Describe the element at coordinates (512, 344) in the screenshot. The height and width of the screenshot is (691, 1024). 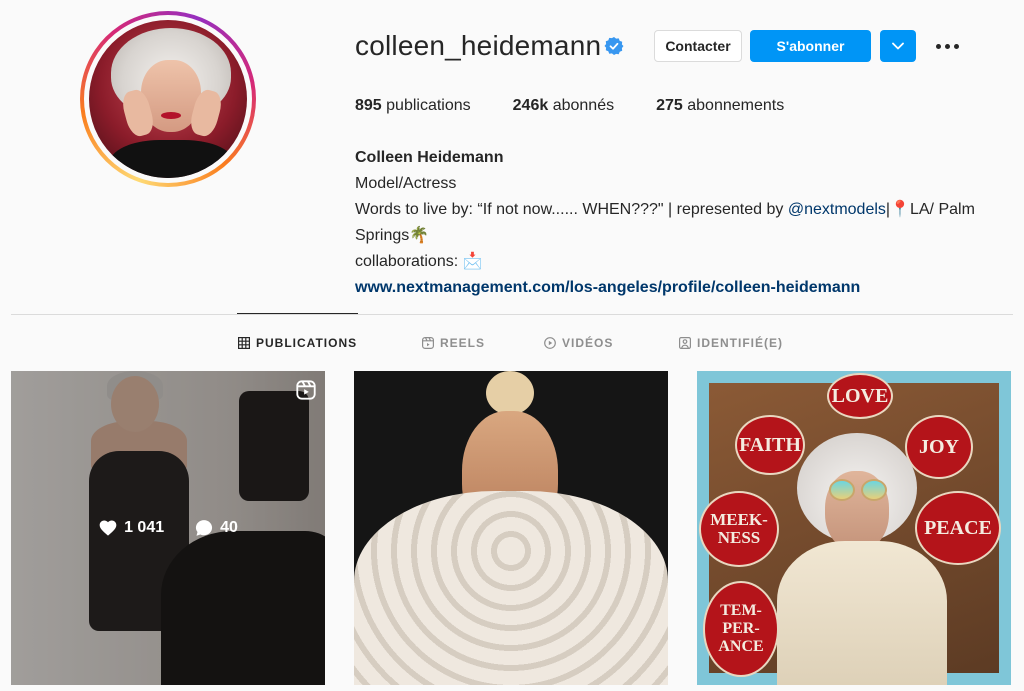
I see `profile-tabs: PUBLICATIONS REELS VIDÉOS IDENTIFIÉ(E)` at that location.